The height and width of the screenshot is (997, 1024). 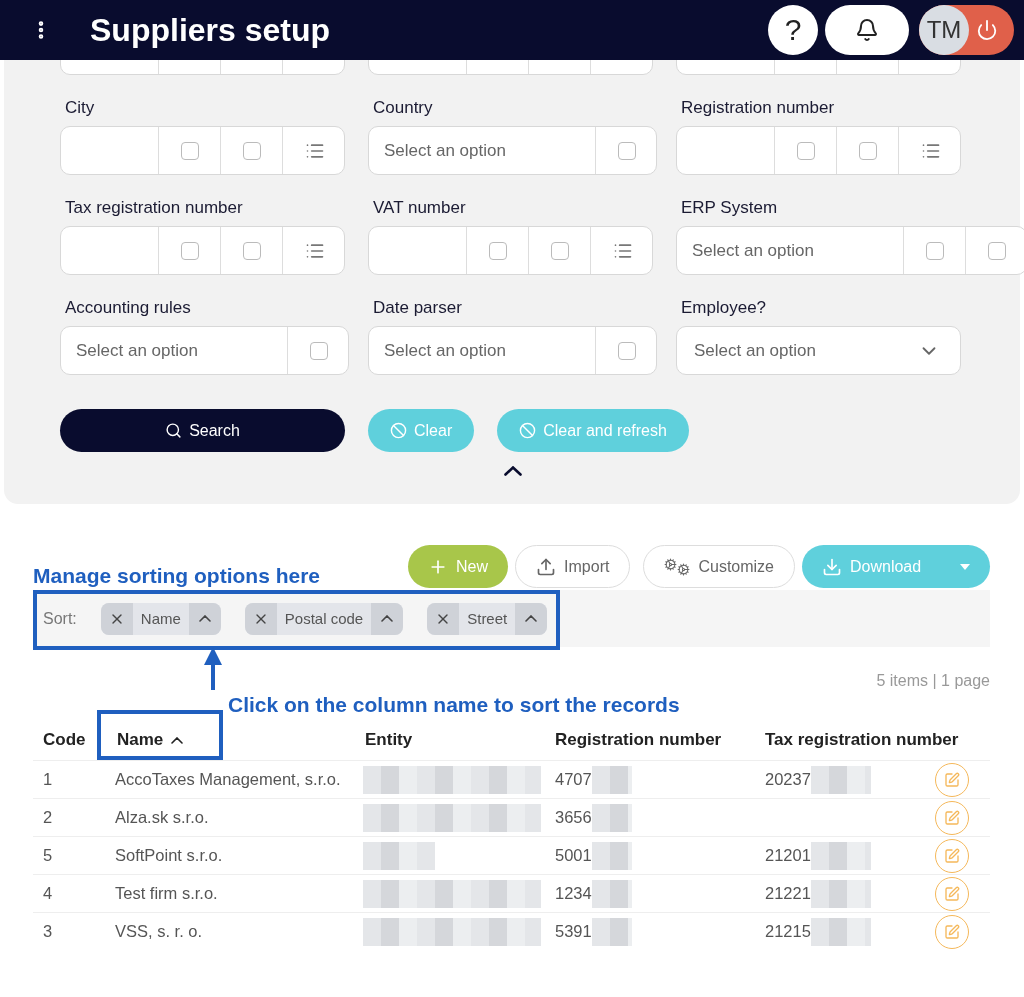 What do you see at coordinates (128, 308) in the screenshot?
I see `field-label: Accounting rules` at bounding box center [128, 308].